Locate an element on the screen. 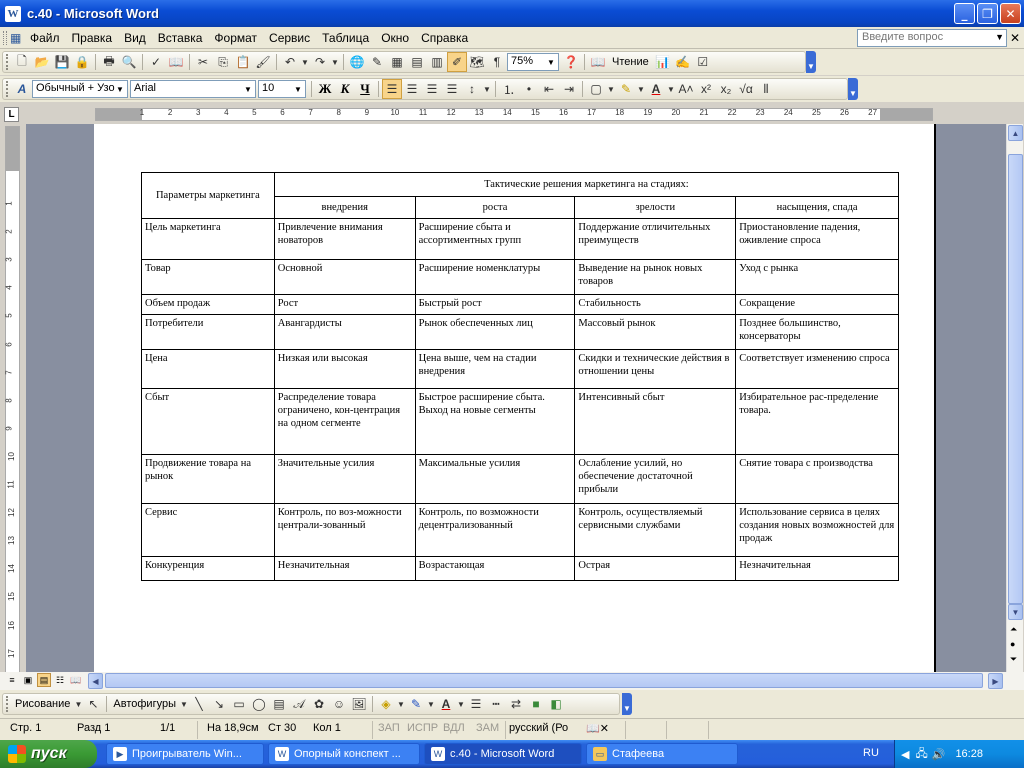 Image resolution: width=1024 pixels, height=768 pixels. select-objects-icon: ↖ is located at coordinates (93, 704).